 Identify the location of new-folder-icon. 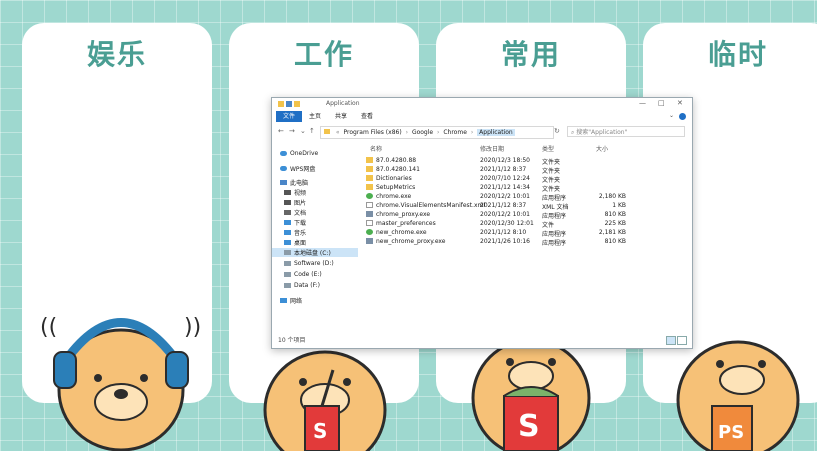
(297, 104).